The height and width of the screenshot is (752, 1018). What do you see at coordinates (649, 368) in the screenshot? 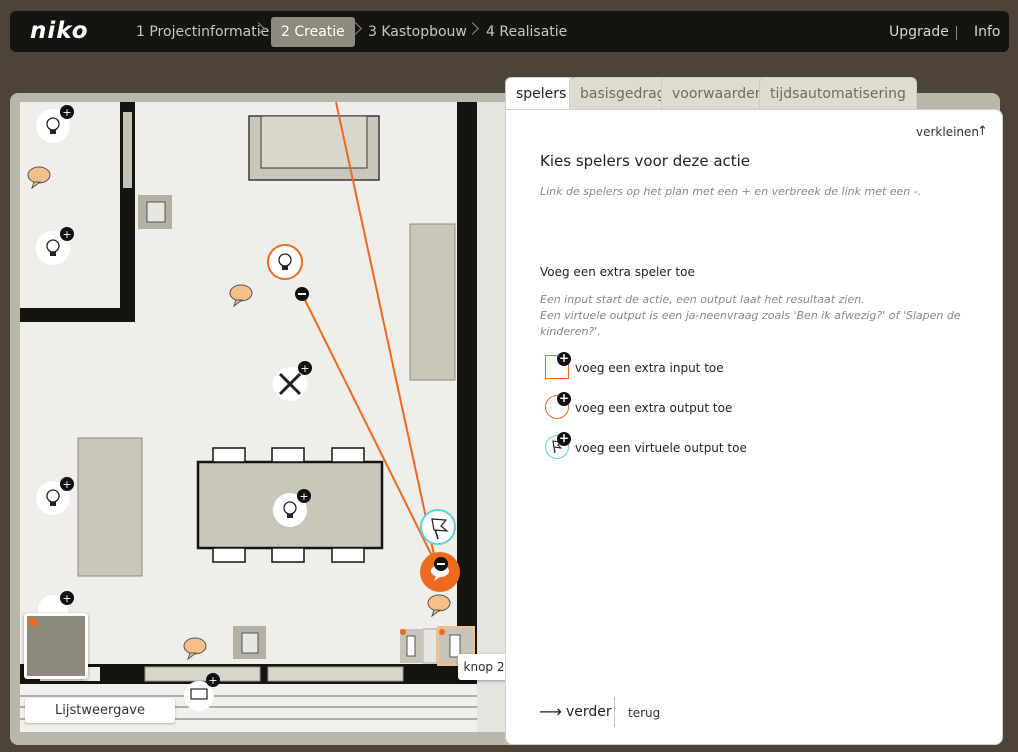
I see `add-input-link: voeg een extra input toe` at bounding box center [649, 368].